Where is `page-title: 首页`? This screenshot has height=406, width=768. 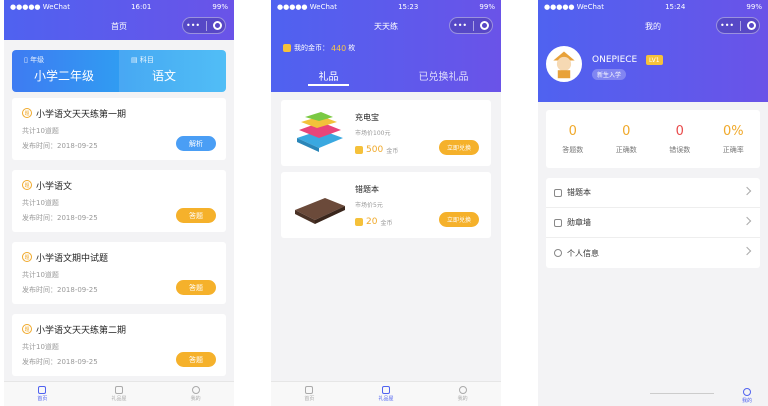 page-title: 首页 is located at coordinates (119, 26).